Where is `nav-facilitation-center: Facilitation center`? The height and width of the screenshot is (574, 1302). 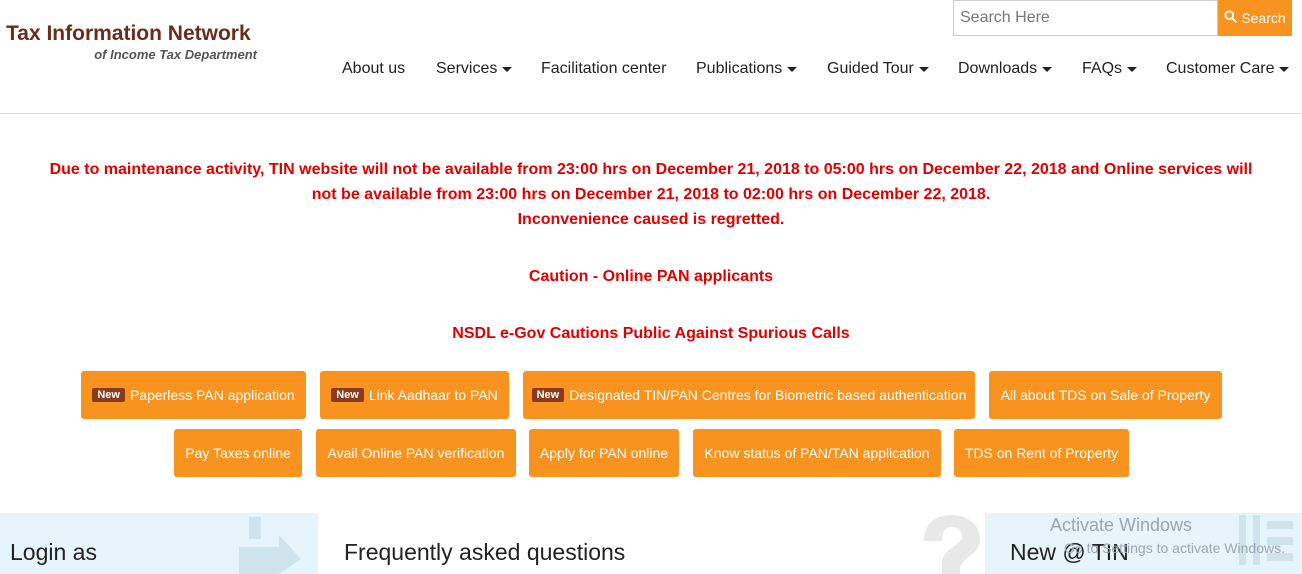 nav-facilitation-center: Facilitation center is located at coordinates (603, 69).